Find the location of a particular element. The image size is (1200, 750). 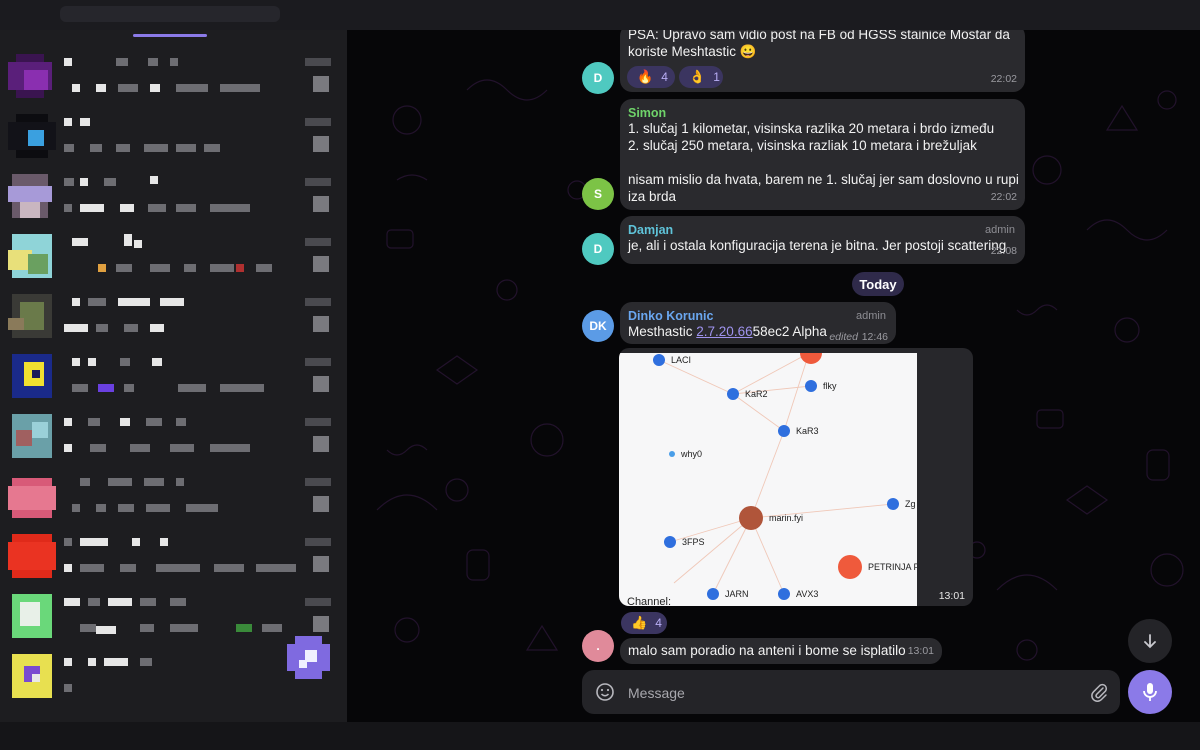

graph-node-label: KaR2 is located at coordinates (756, 394).